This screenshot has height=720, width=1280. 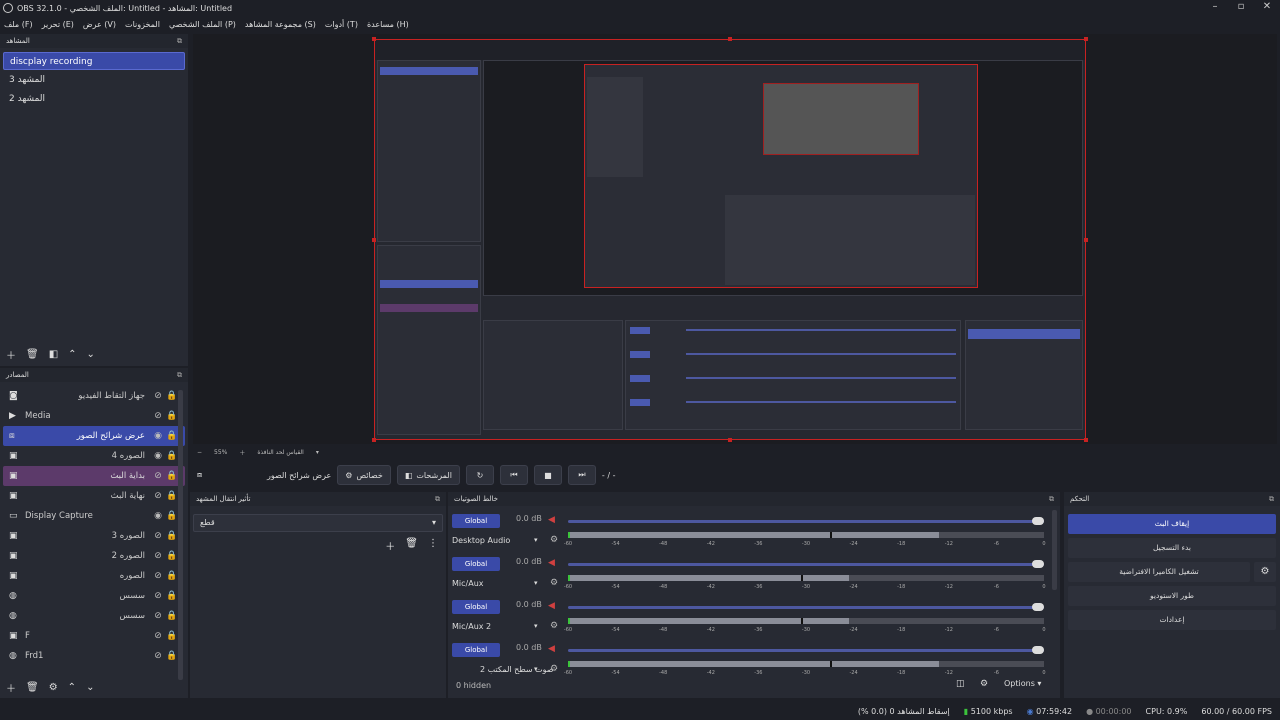 I want to click on maximize-button: ▫, so click(x=1241, y=7).